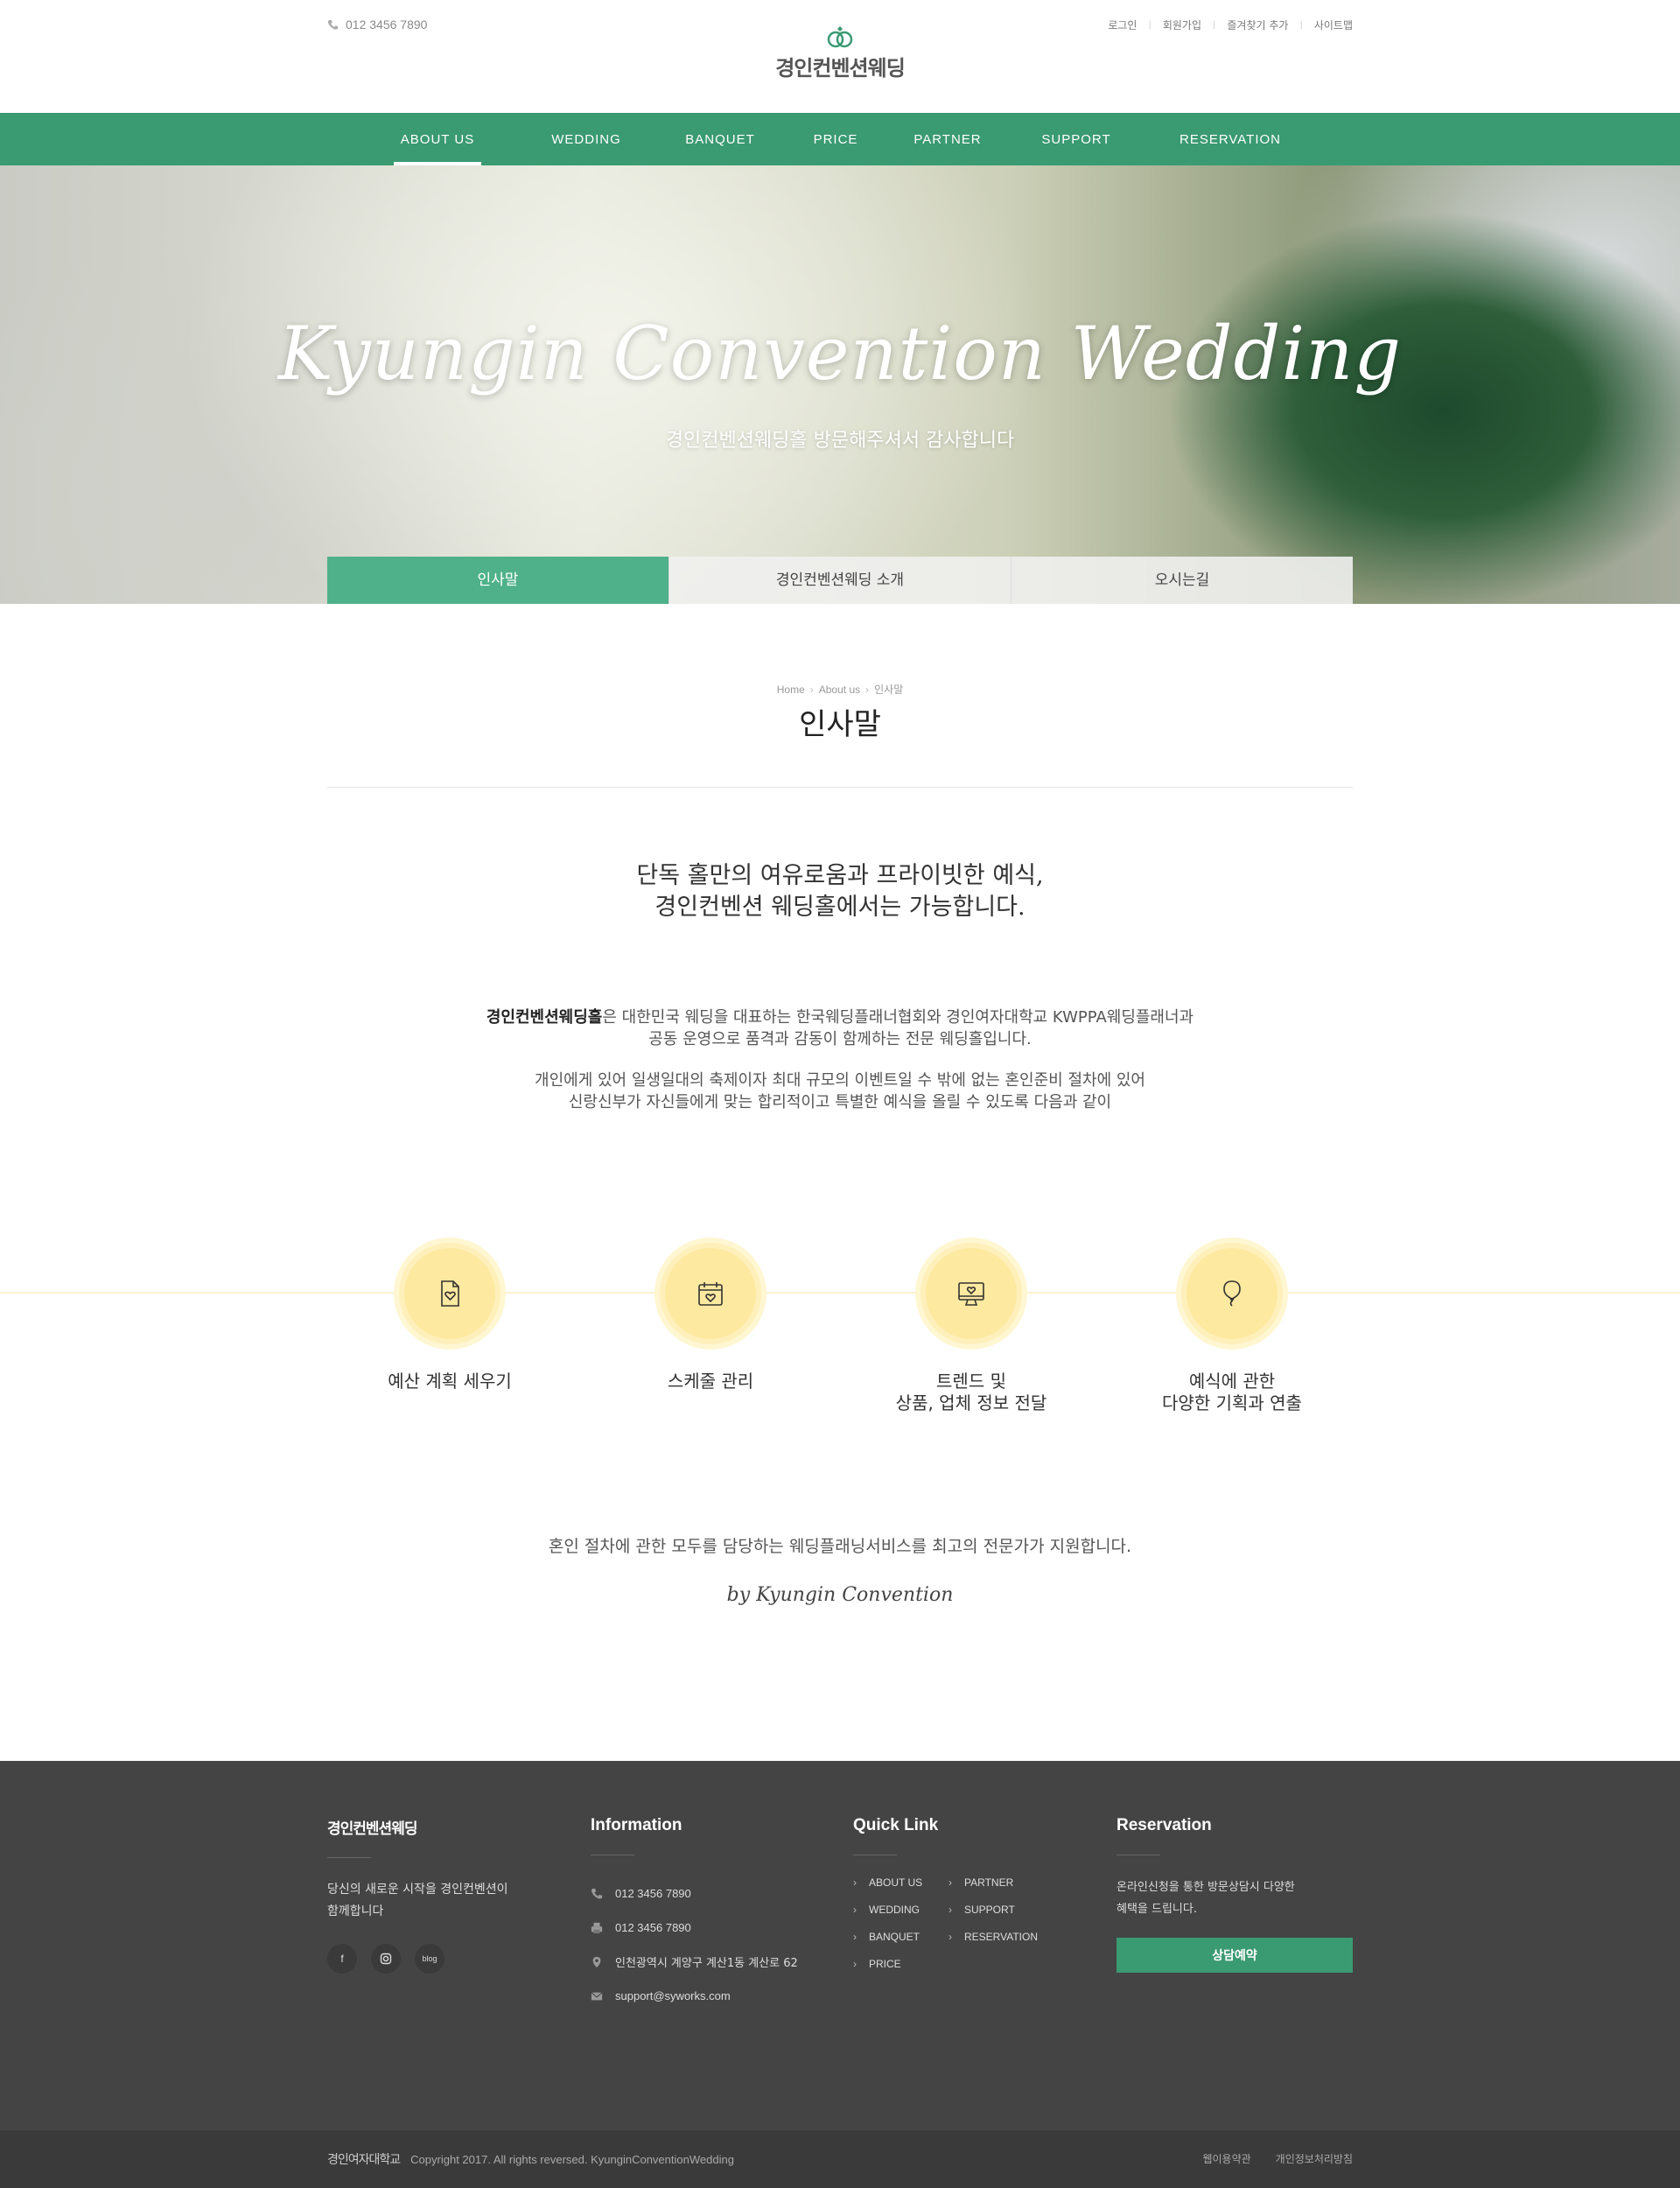 Image resolution: width=1680 pixels, height=2188 pixels. What do you see at coordinates (364, 2160) in the screenshot?
I see `university-logo: 경인여자대학교` at bounding box center [364, 2160].